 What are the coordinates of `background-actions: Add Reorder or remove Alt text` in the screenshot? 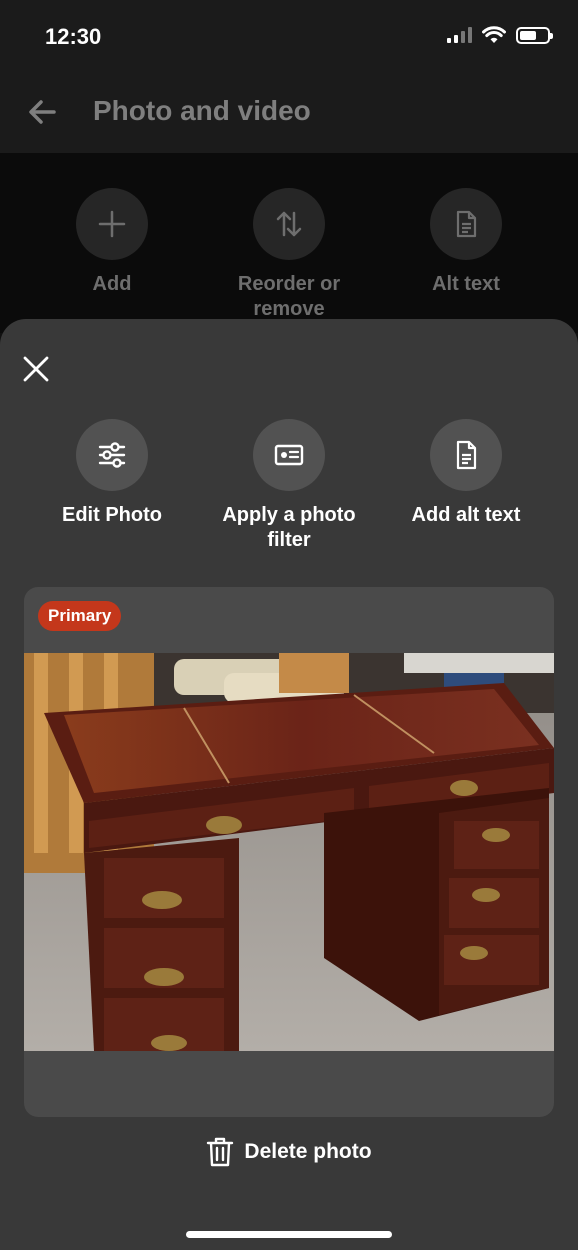 It's located at (289, 243).